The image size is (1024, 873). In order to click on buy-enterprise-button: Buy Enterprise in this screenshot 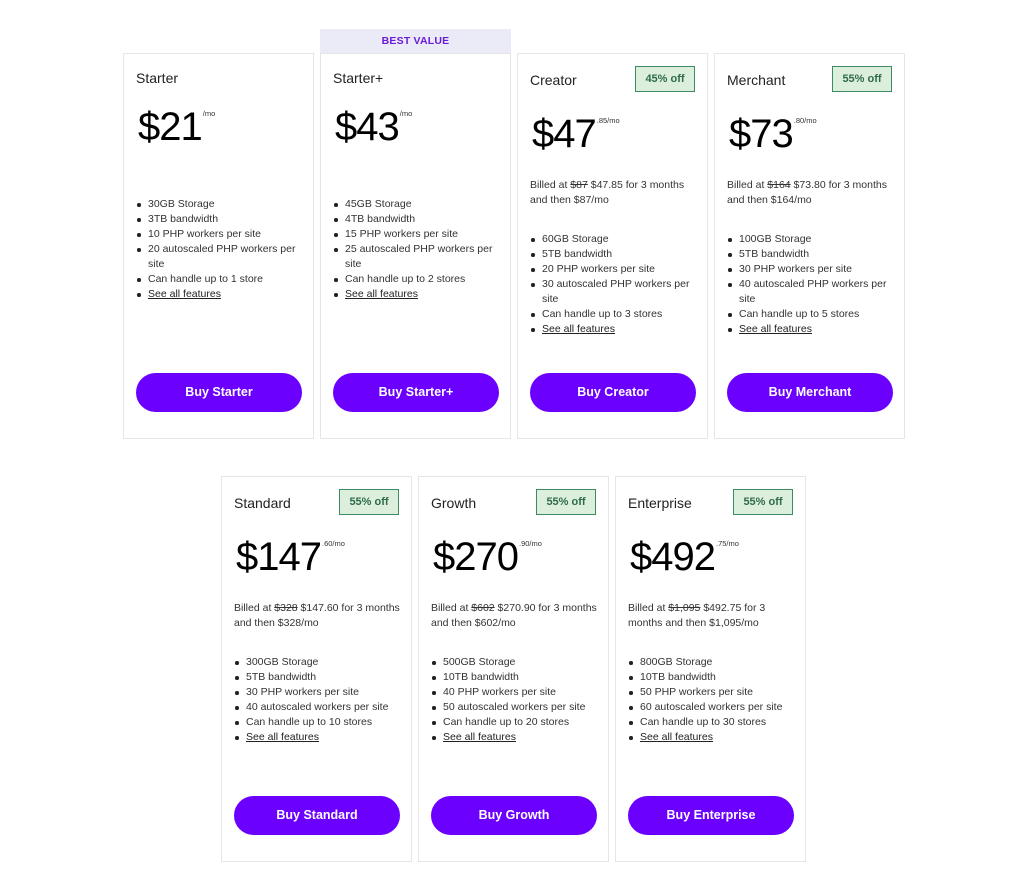, I will do `click(711, 815)`.